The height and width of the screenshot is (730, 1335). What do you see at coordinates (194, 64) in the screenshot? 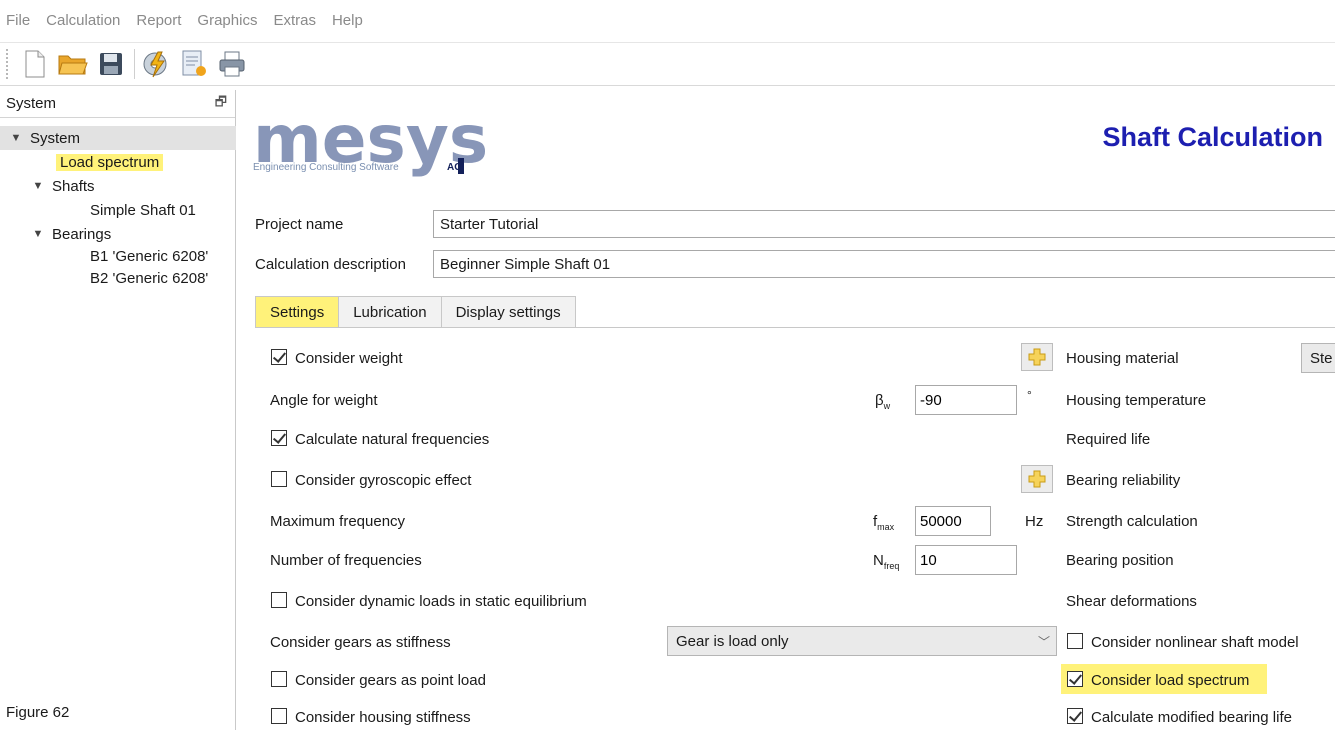
I see `report-icon` at bounding box center [194, 64].